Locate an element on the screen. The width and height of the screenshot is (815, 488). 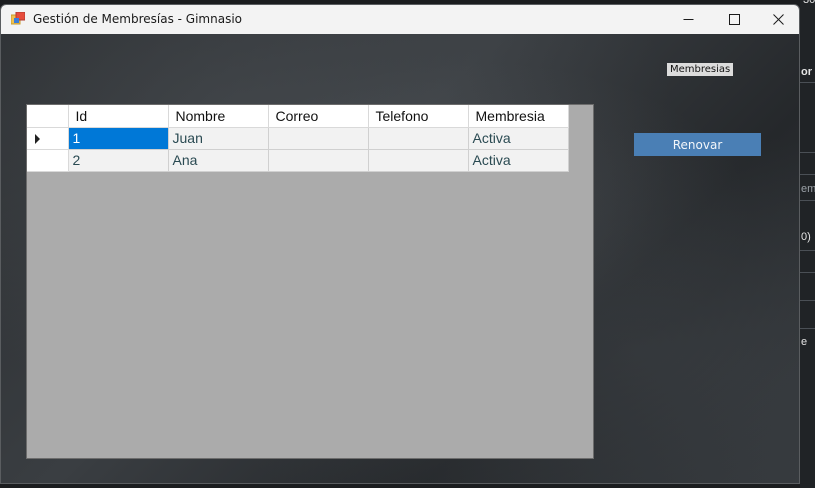
cell-id: 1 is located at coordinates (118, 138).